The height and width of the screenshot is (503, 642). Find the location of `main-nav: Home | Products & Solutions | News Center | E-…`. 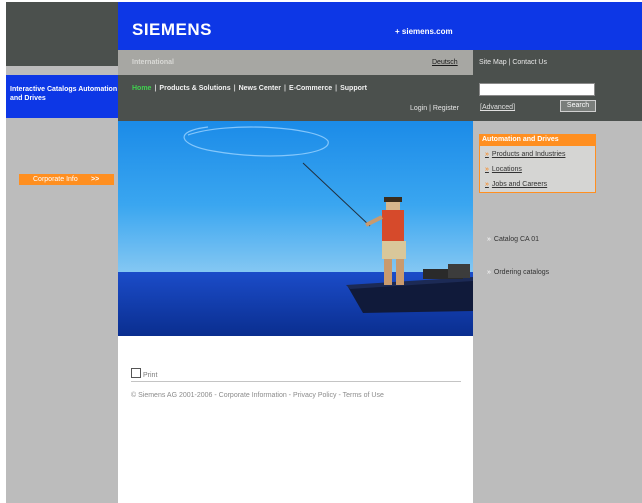

main-nav: Home | Products & Solutions | News Center | E-… is located at coordinates (249, 88).